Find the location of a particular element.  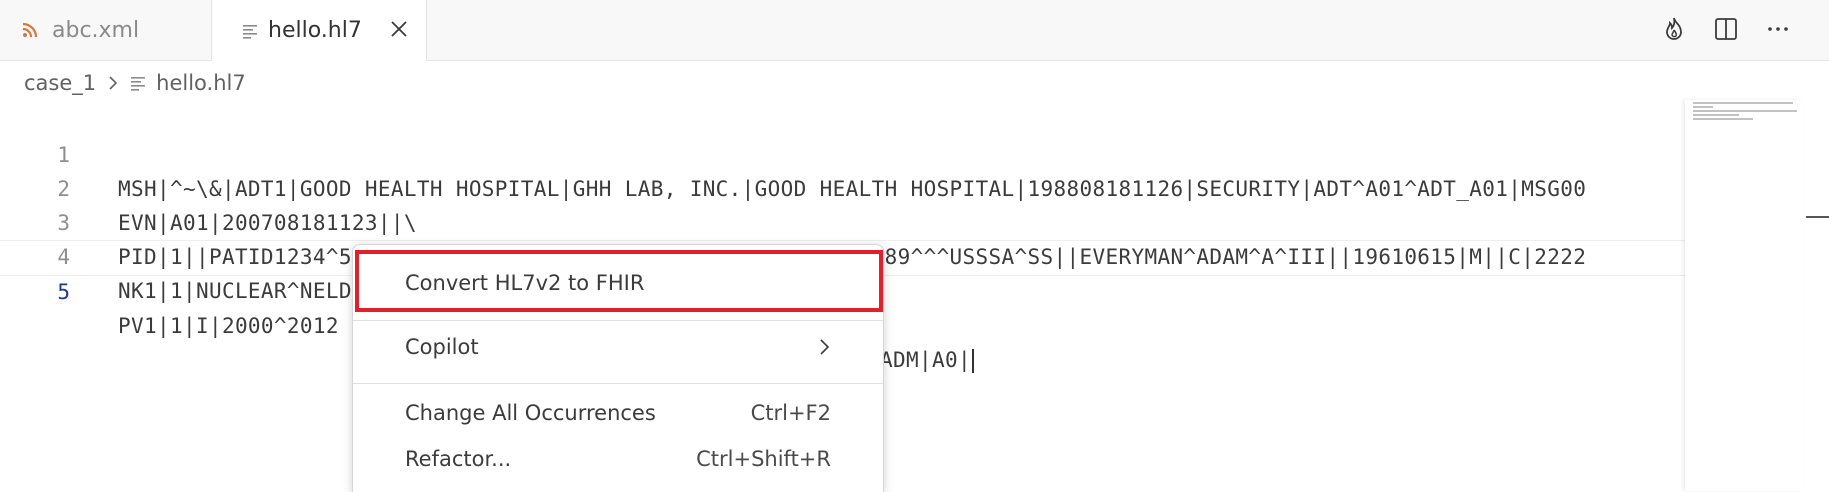

tab-label: hello.hl7 is located at coordinates (315, 30).